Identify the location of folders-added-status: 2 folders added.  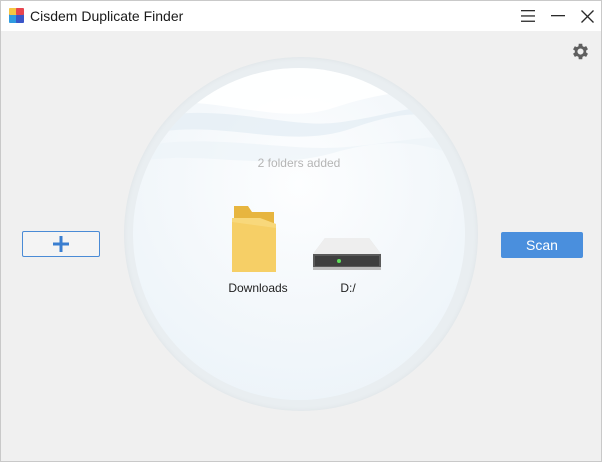
(299, 163).